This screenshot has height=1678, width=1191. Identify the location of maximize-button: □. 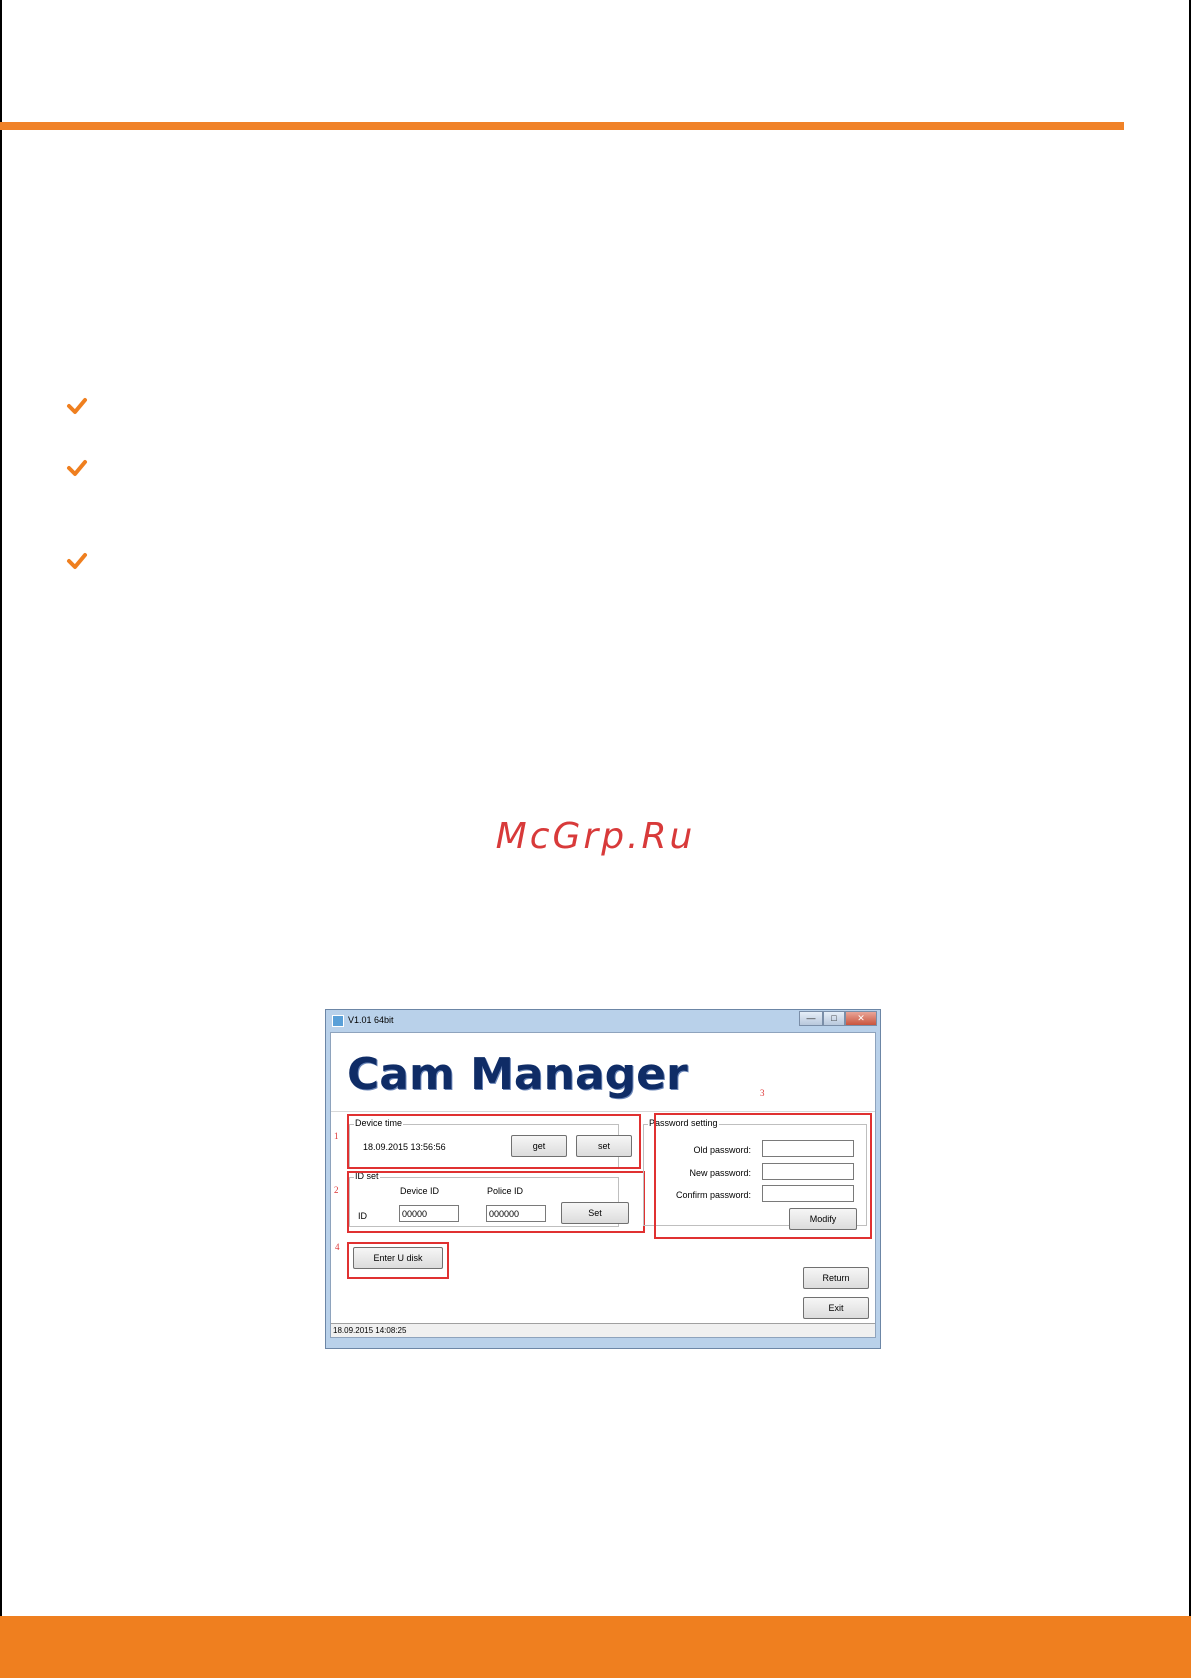
(834, 1018).